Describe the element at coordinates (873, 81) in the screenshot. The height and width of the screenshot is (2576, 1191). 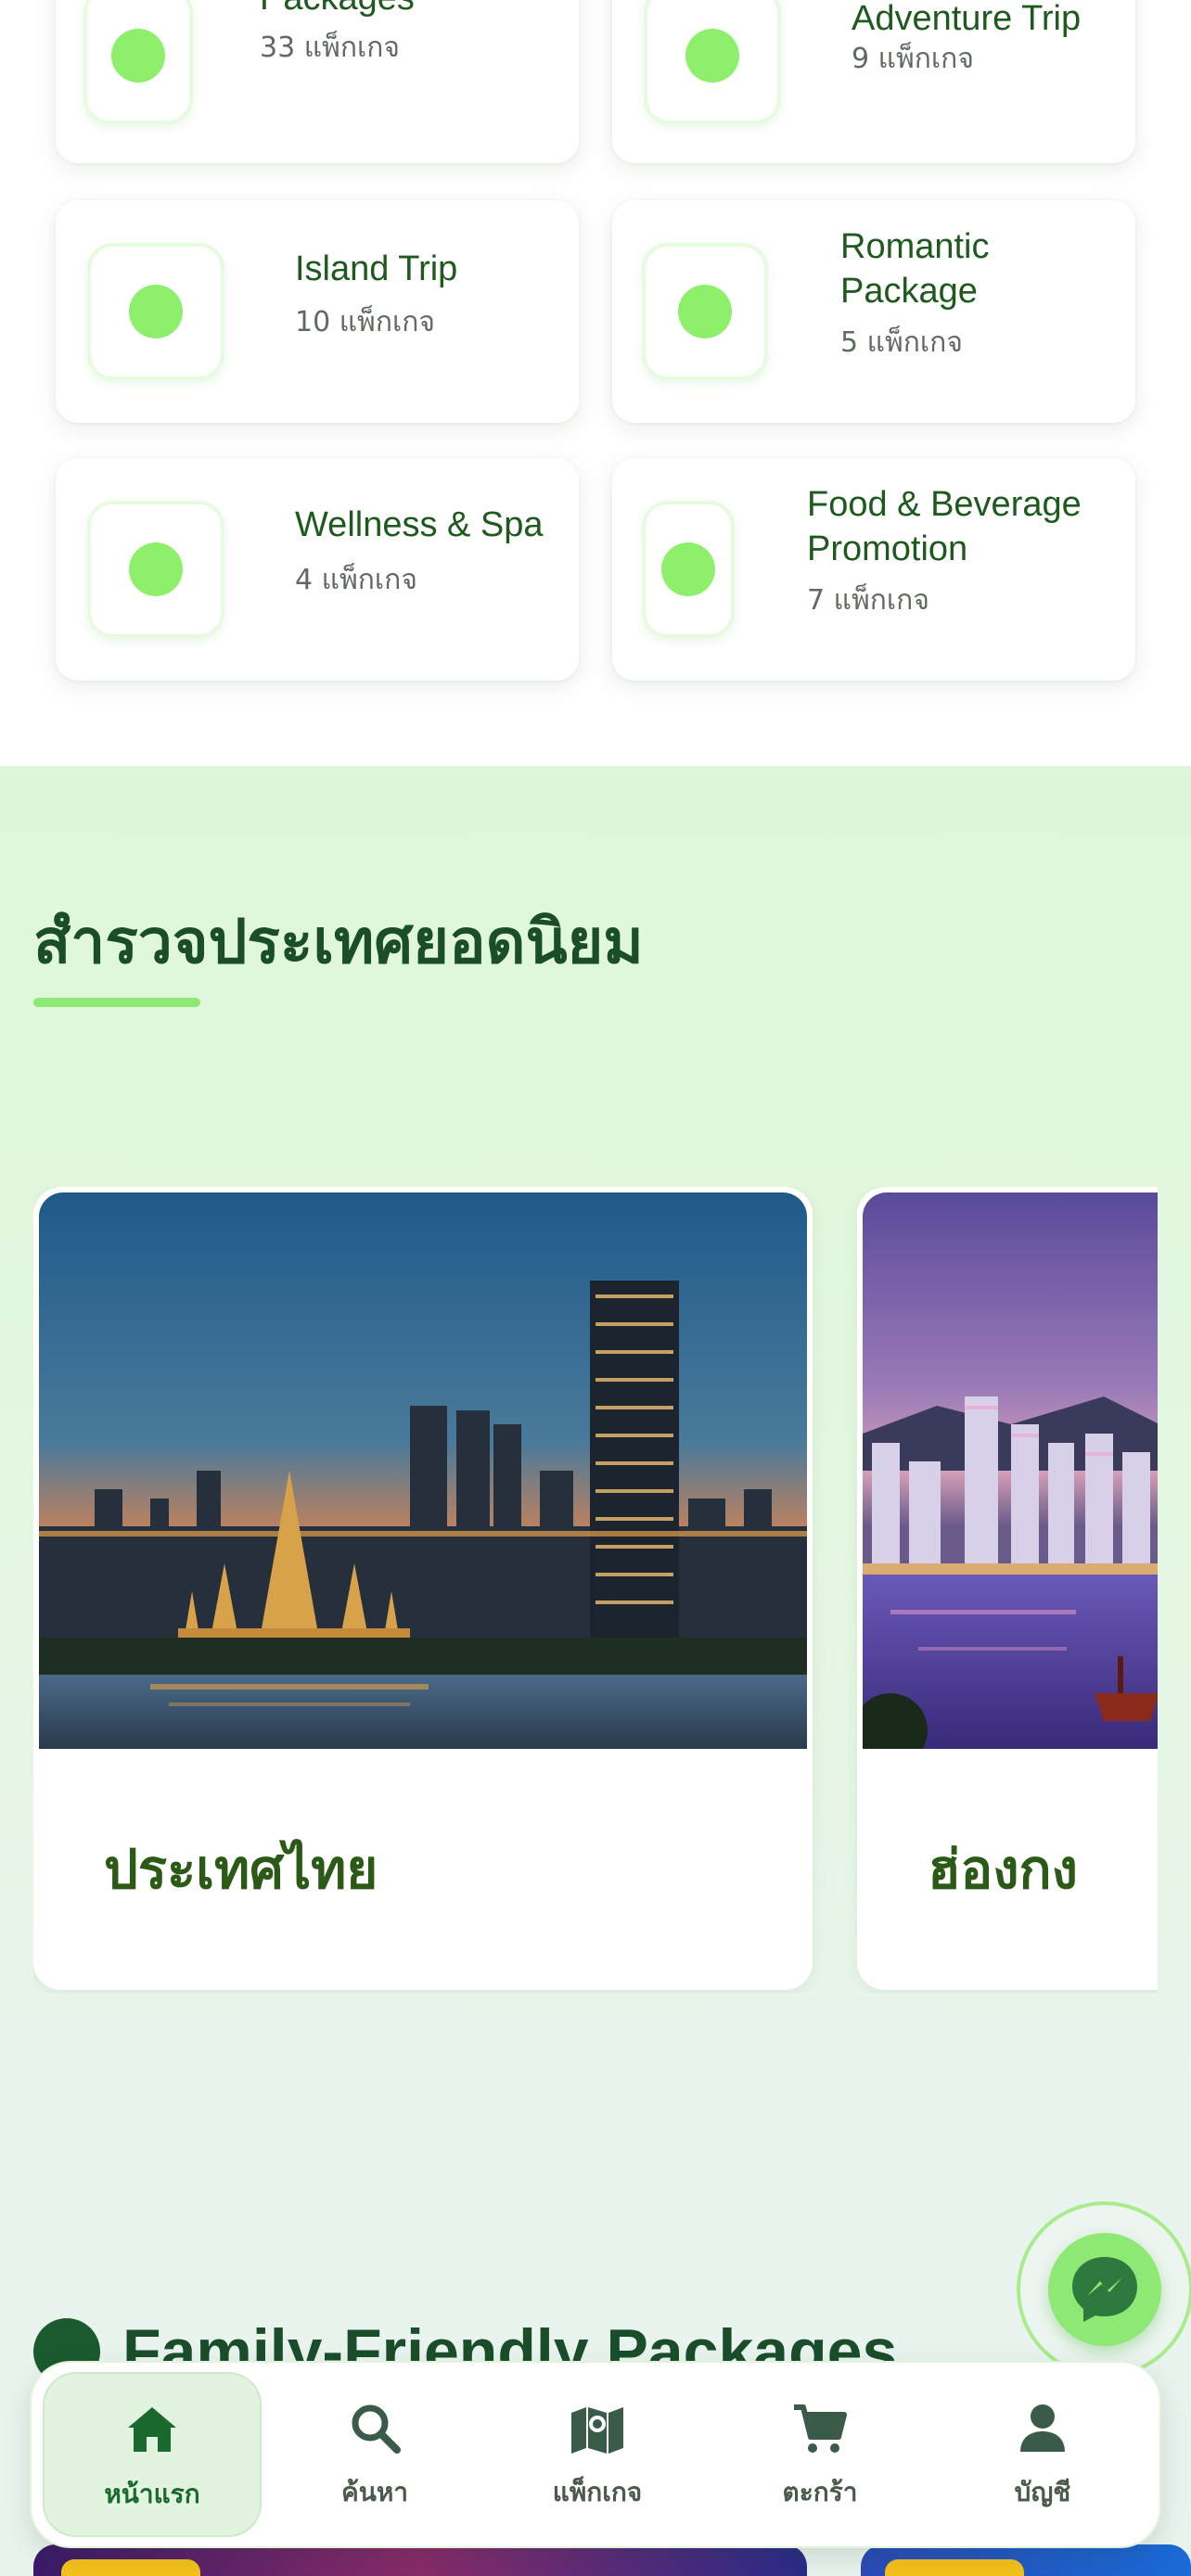
I see `category-card-adventure: Adventure Trip 9 แพ็กเกจ` at that location.